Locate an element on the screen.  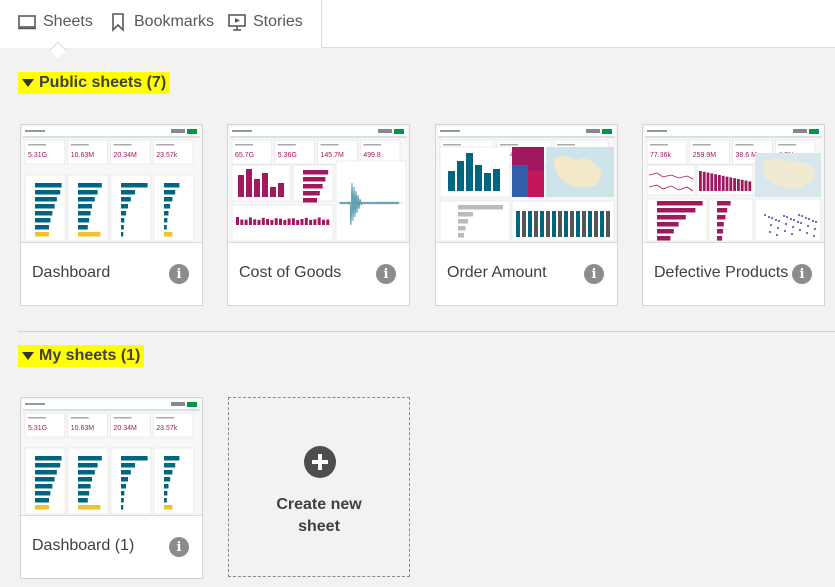
my-sheets-title: My sheets (1) is located at coordinates (90, 355).